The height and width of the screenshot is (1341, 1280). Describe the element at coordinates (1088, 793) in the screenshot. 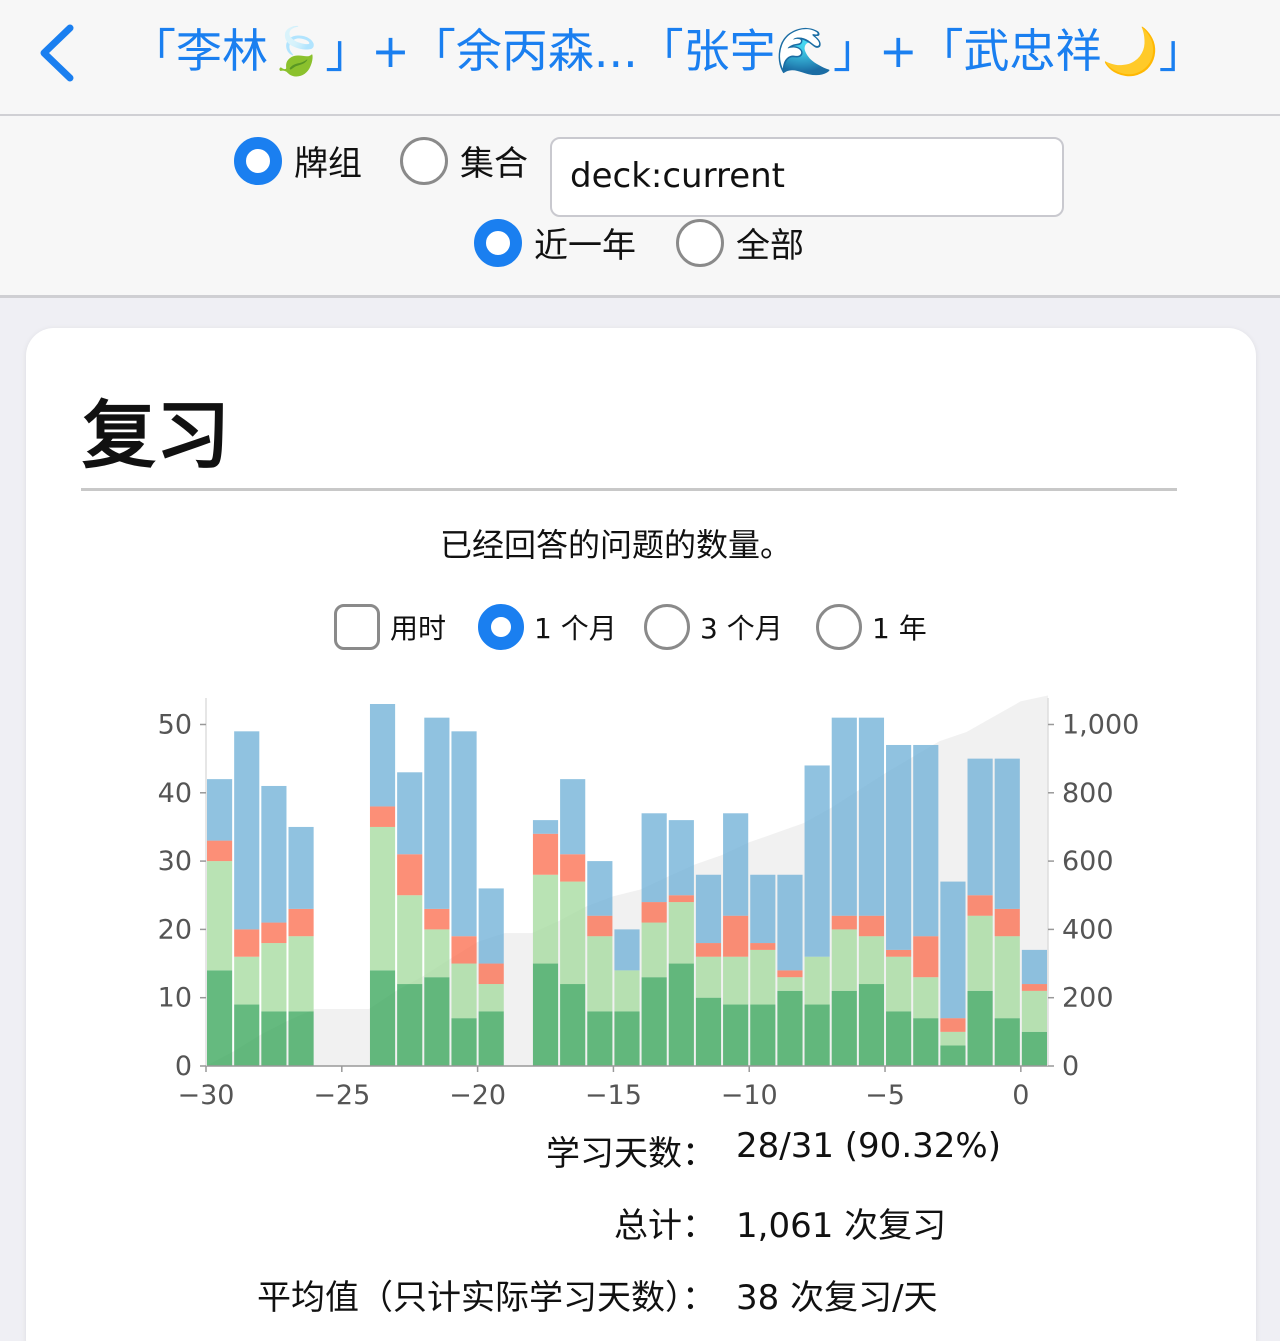

I see `y-right-tick-label: 800` at that location.